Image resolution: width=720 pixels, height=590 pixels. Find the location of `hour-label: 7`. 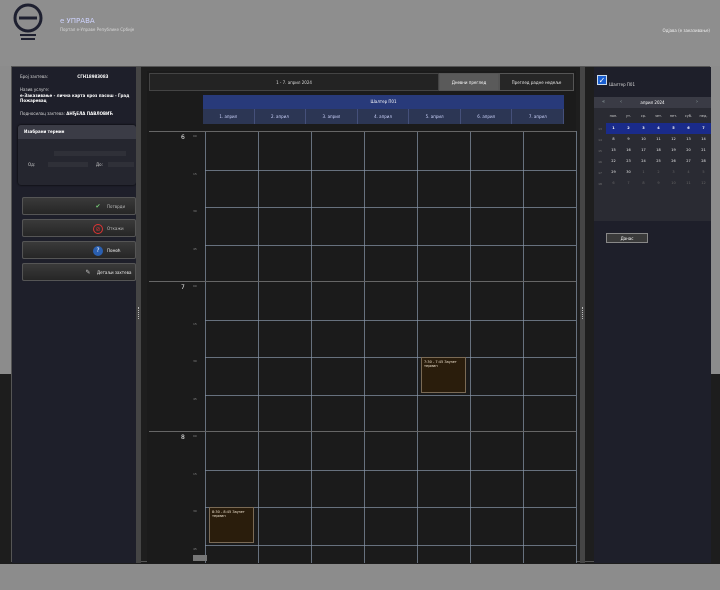

hour-label: 7 is located at coordinates (183, 287).